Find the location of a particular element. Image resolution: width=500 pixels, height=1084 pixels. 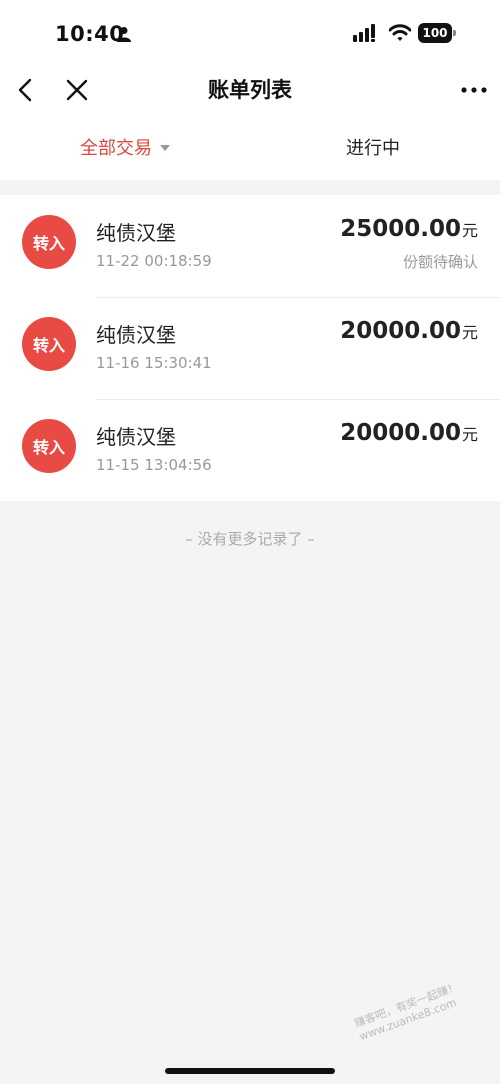

status-time: 10:40 is located at coordinates (90, 34).